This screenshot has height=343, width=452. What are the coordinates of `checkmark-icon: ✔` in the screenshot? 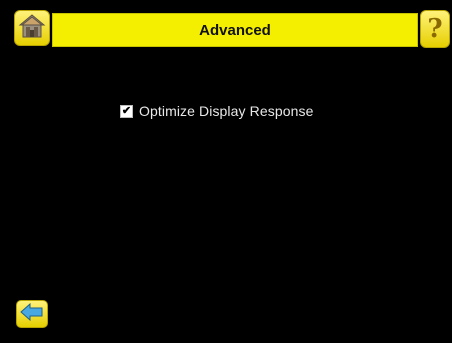 It's located at (126, 110).